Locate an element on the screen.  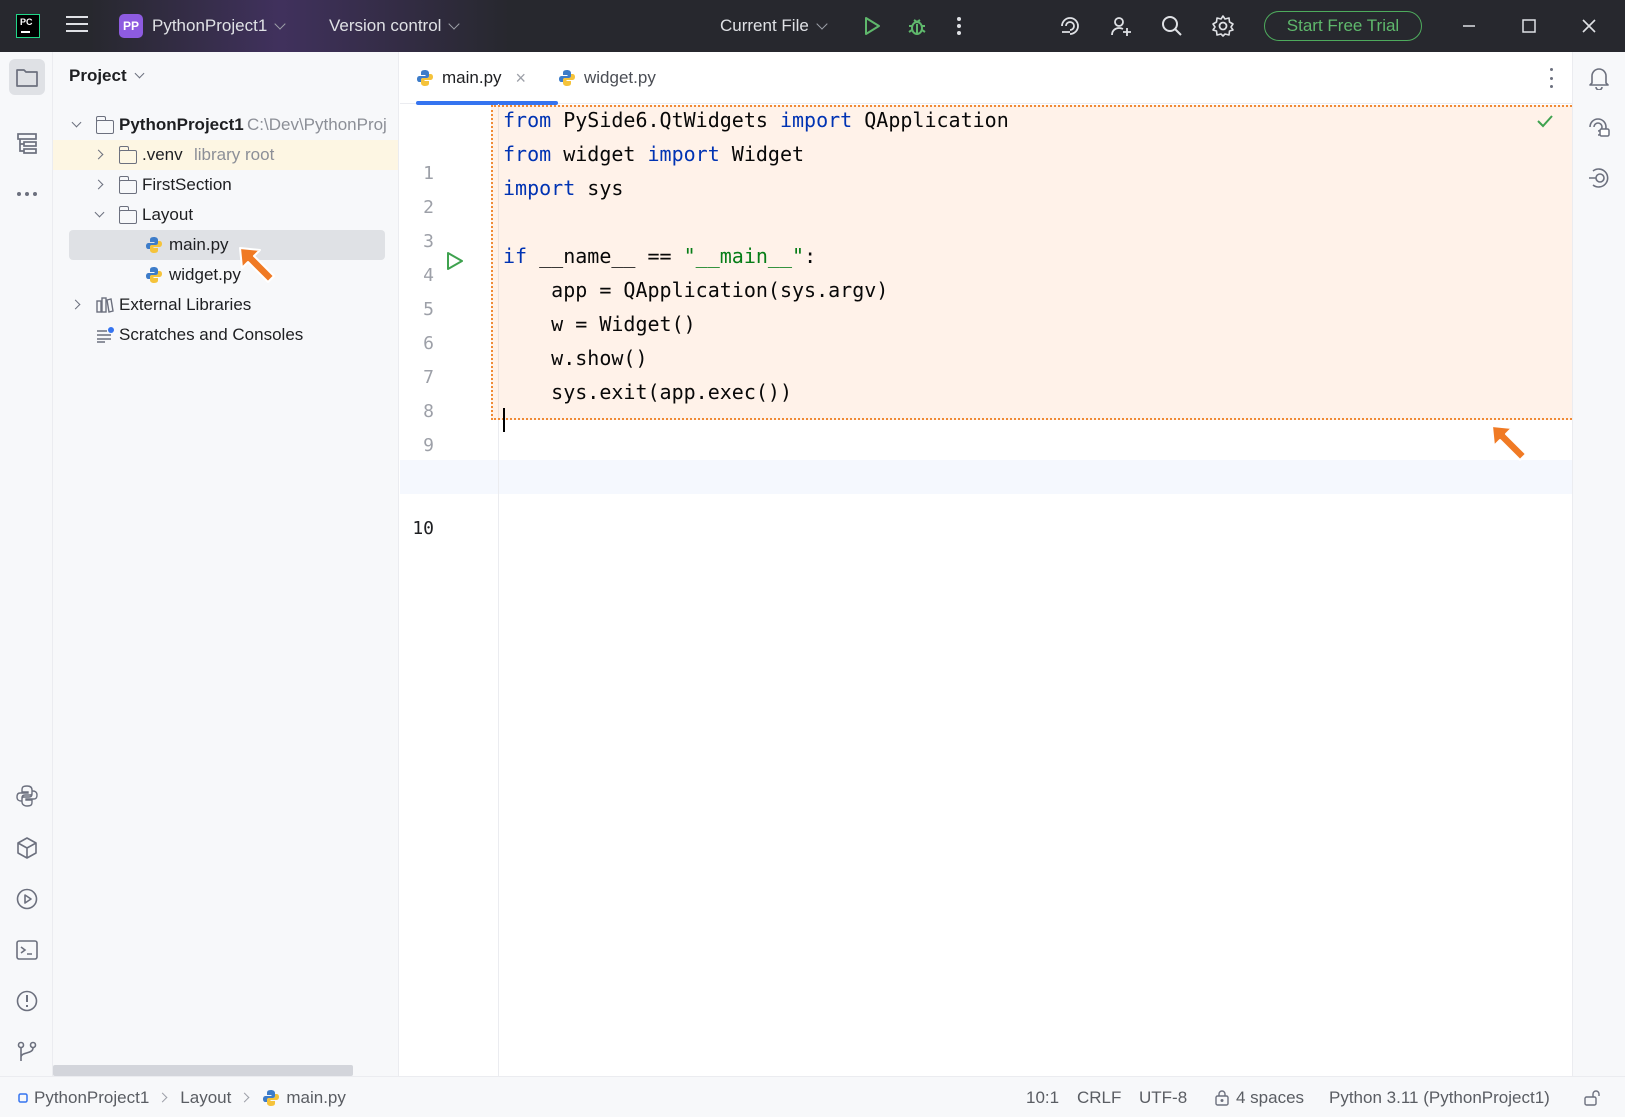
problems-tool-button is located at coordinates (27, 1001).